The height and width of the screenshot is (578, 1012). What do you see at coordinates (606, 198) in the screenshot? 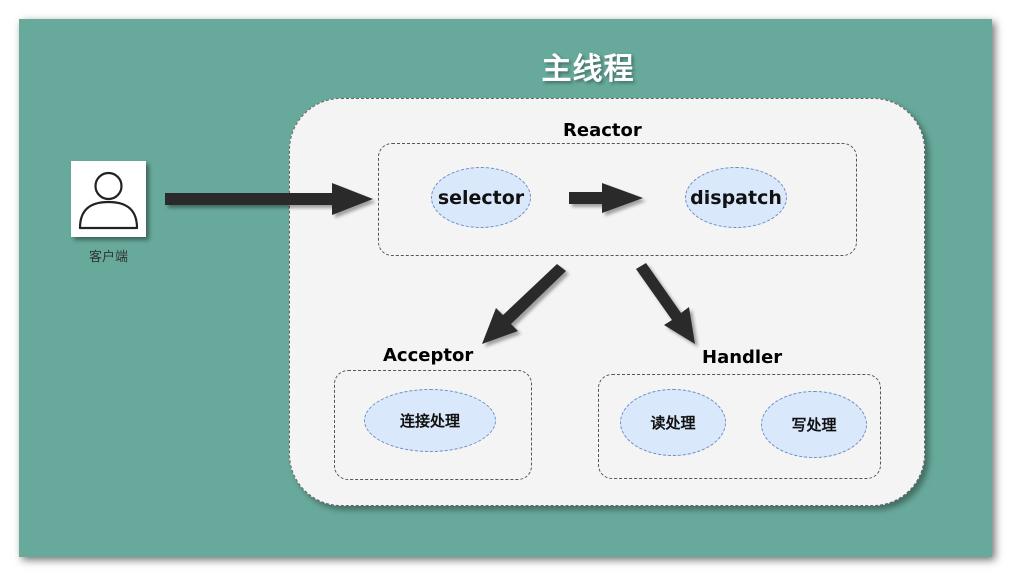
I see `arrow-selector-to-dispatch` at bounding box center [606, 198].